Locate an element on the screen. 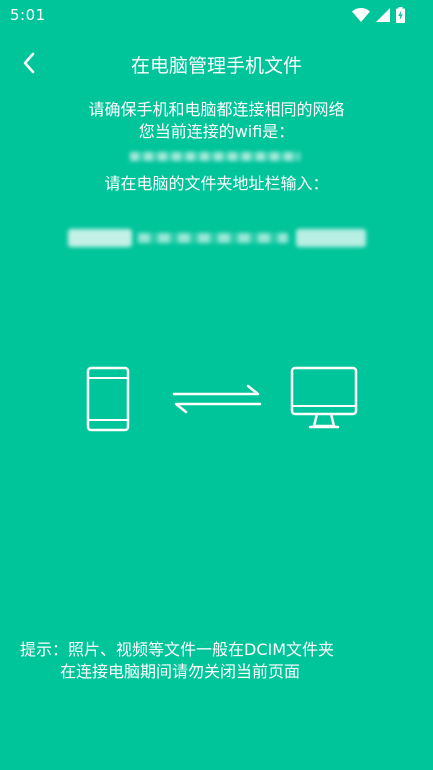  wifi-icon is located at coordinates (361, 15).